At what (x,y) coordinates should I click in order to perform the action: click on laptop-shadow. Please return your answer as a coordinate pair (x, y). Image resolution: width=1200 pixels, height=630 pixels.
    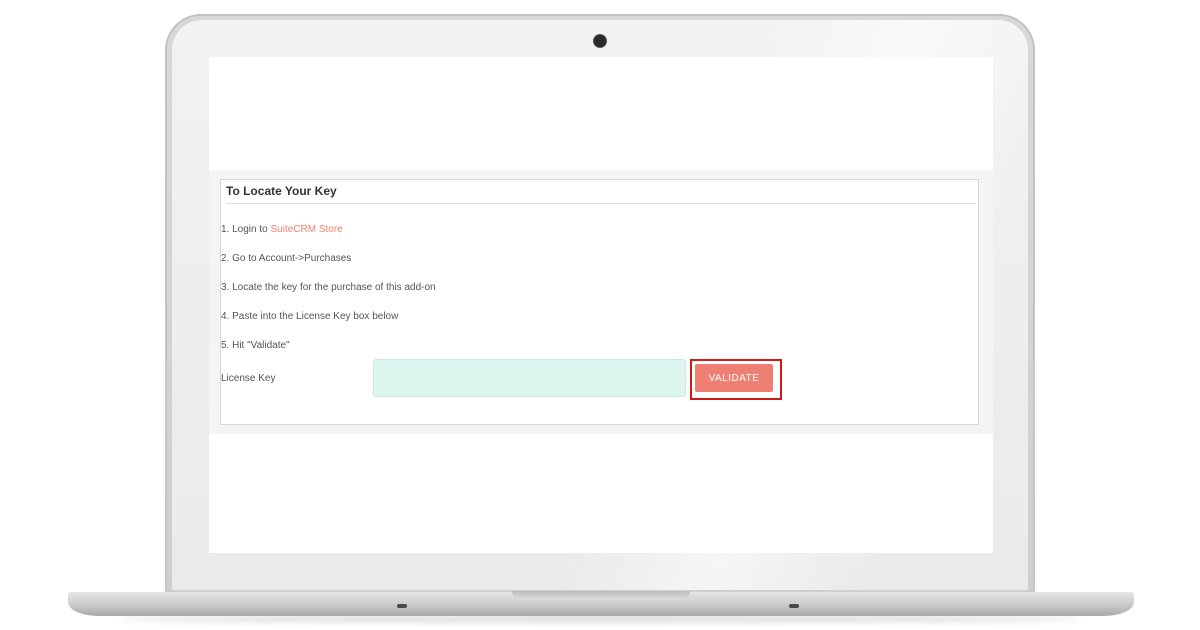
    Looking at the image, I should click on (600, 619).